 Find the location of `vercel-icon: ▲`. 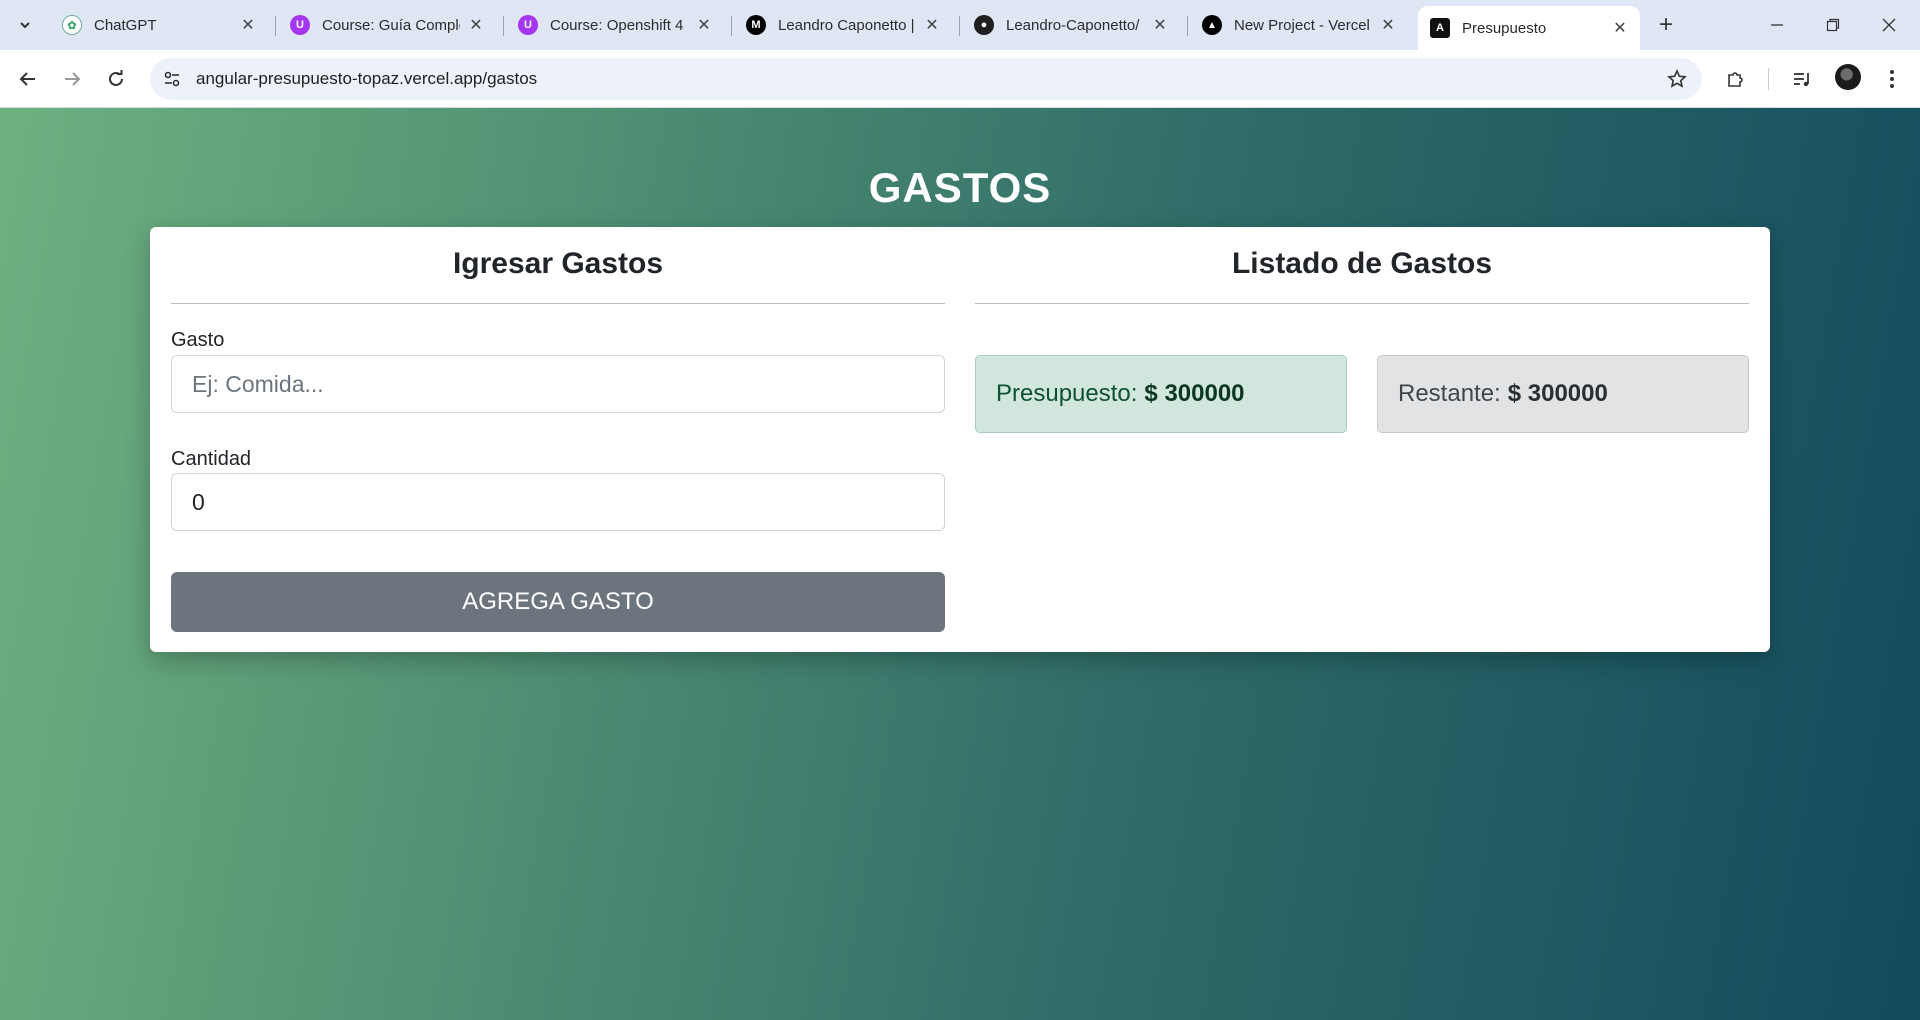

vercel-icon: ▲ is located at coordinates (1212, 25).